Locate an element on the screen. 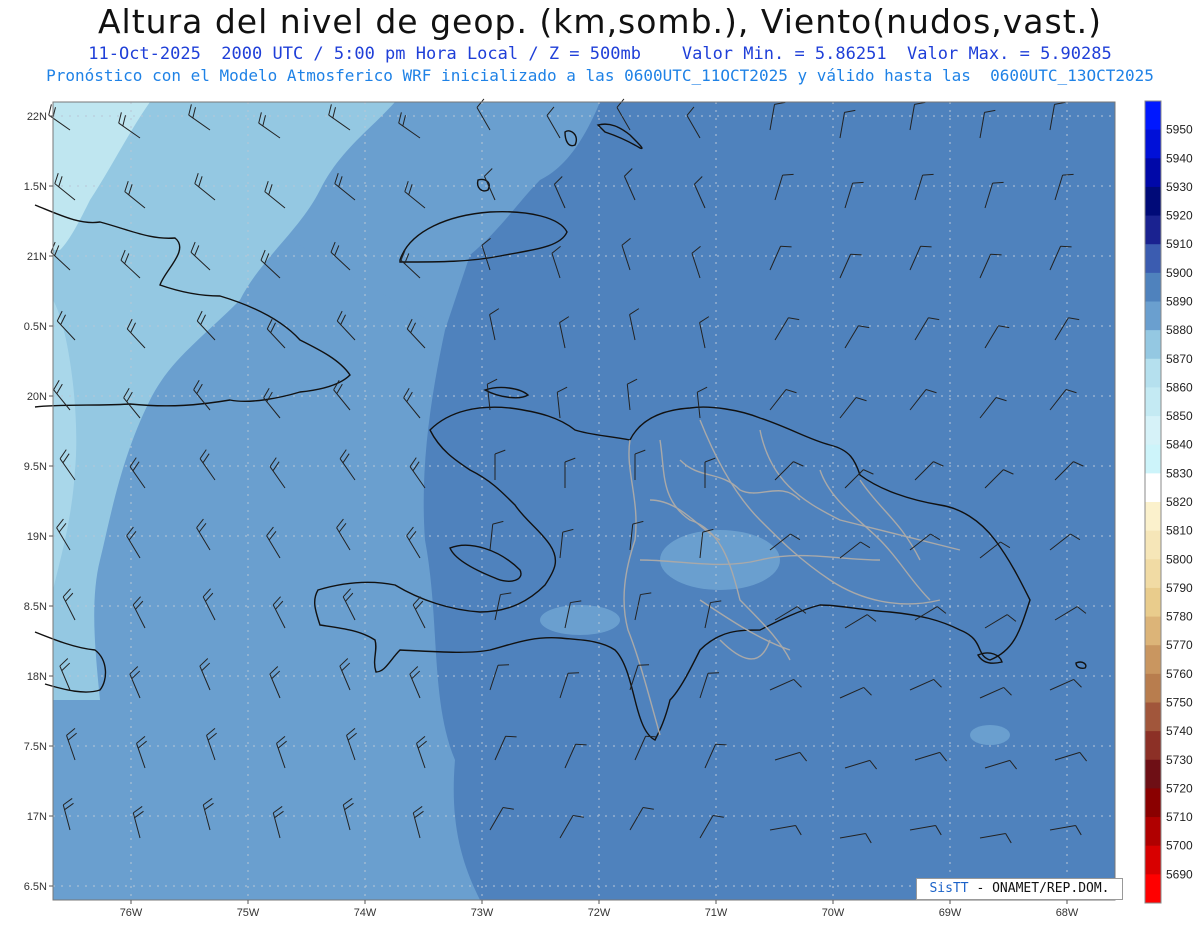 Image resolution: width=1200 pixels, height=927 pixels. lon-label: 71W is located at coordinates (716, 913).